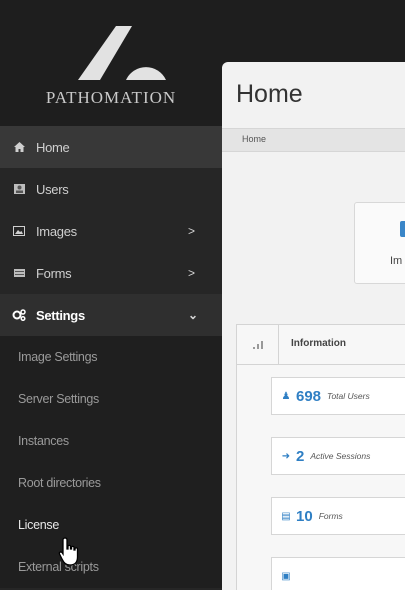  Describe the element at coordinates (111, 147) in the screenshot. I see `sidebar-item-home: Home` at that location.